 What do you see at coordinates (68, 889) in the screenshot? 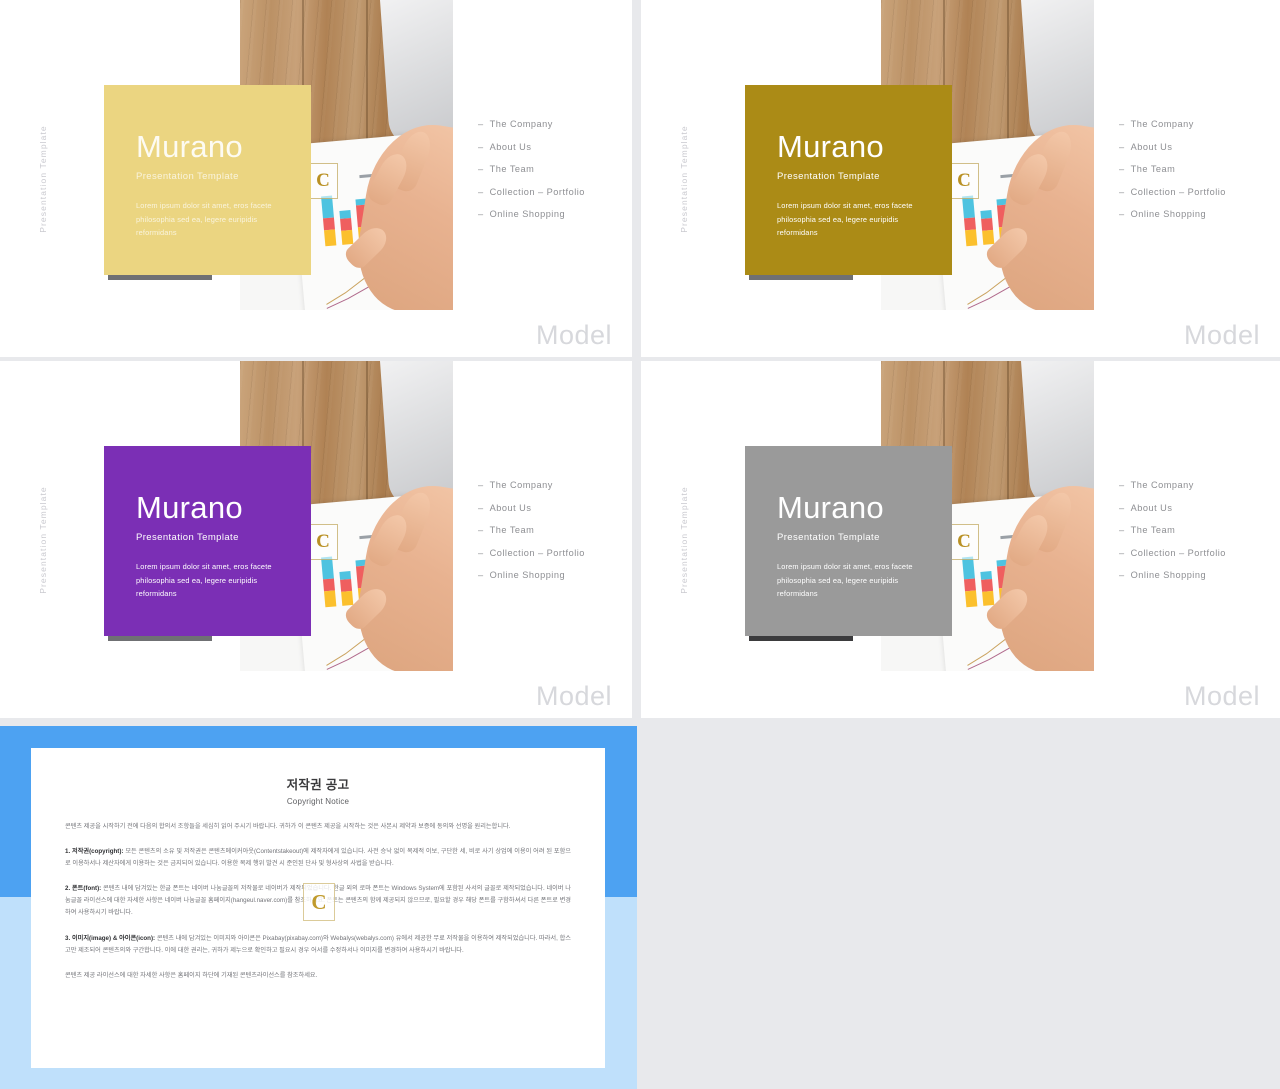
I see `section-2-number: 2.` at bounding box center [68, 889].